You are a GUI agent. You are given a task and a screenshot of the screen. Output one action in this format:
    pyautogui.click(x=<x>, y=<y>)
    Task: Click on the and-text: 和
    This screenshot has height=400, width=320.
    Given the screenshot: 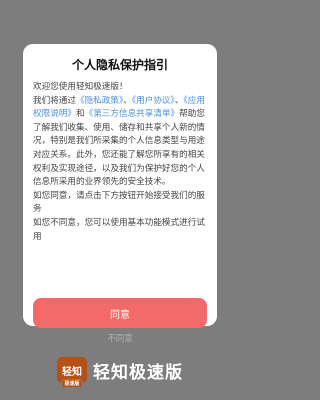 What is the action you would take?
    pyautogui.click(x=80, y=114)
    